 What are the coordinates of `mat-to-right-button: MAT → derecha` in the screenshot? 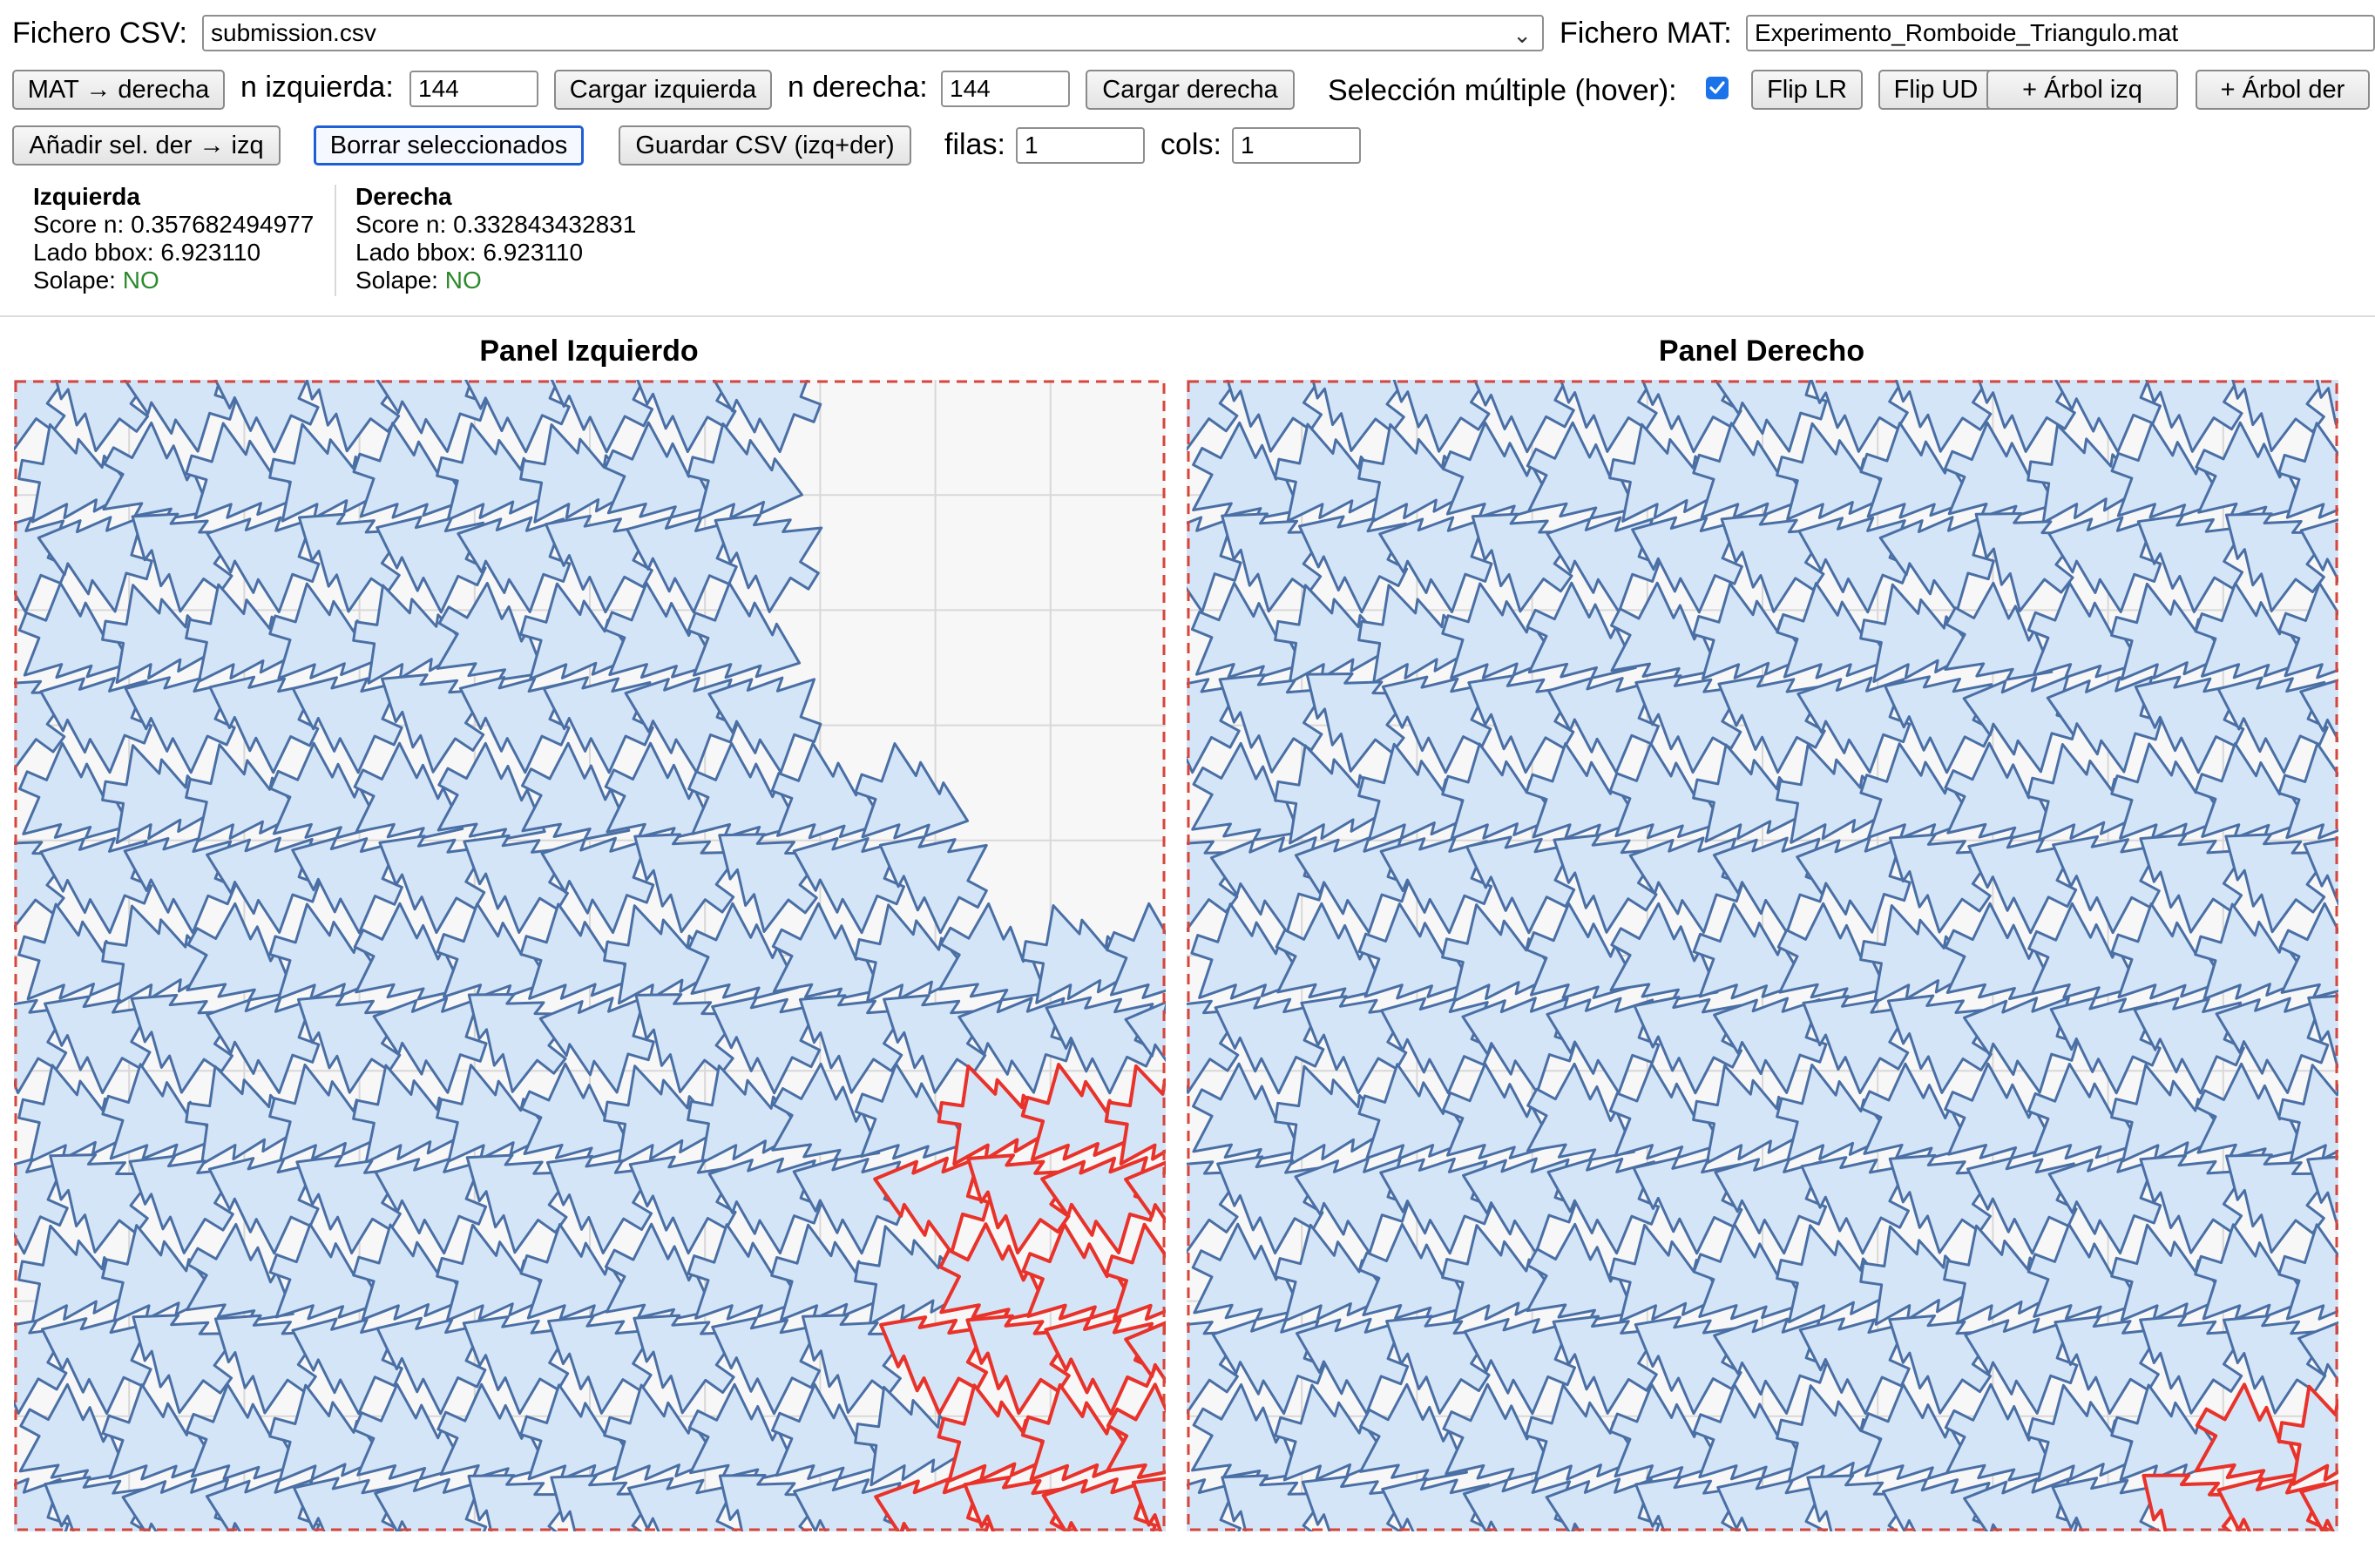 It's located at (118, 90).